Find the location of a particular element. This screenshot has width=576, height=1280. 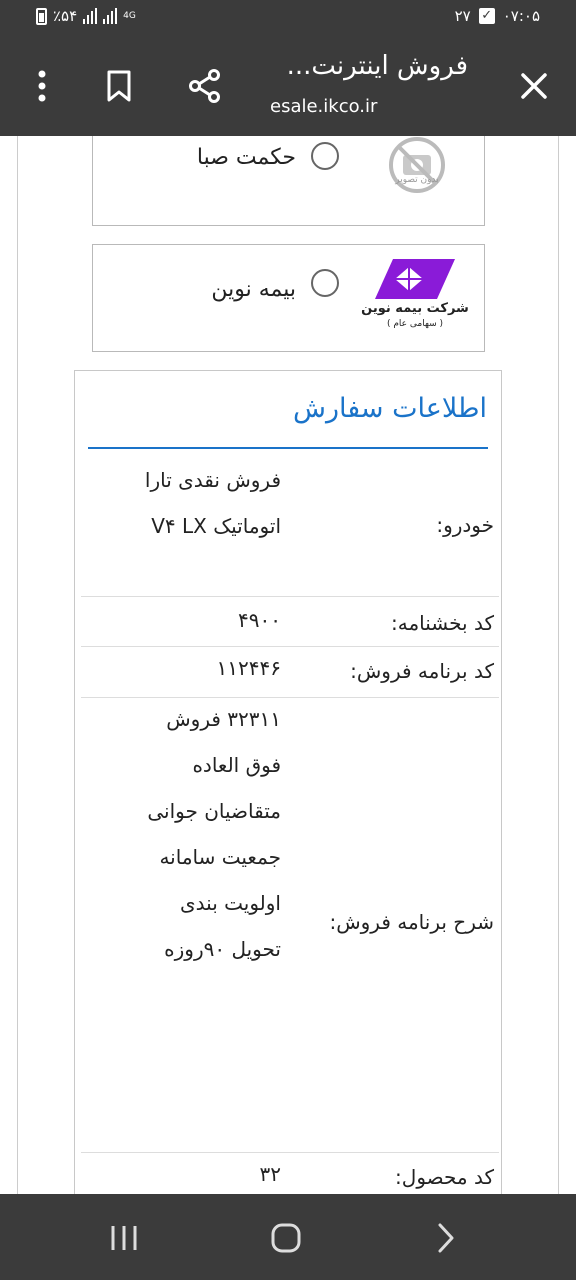

novin-logo-subcaption: ( سهامی عام ) is located at coordinates (415, 324).